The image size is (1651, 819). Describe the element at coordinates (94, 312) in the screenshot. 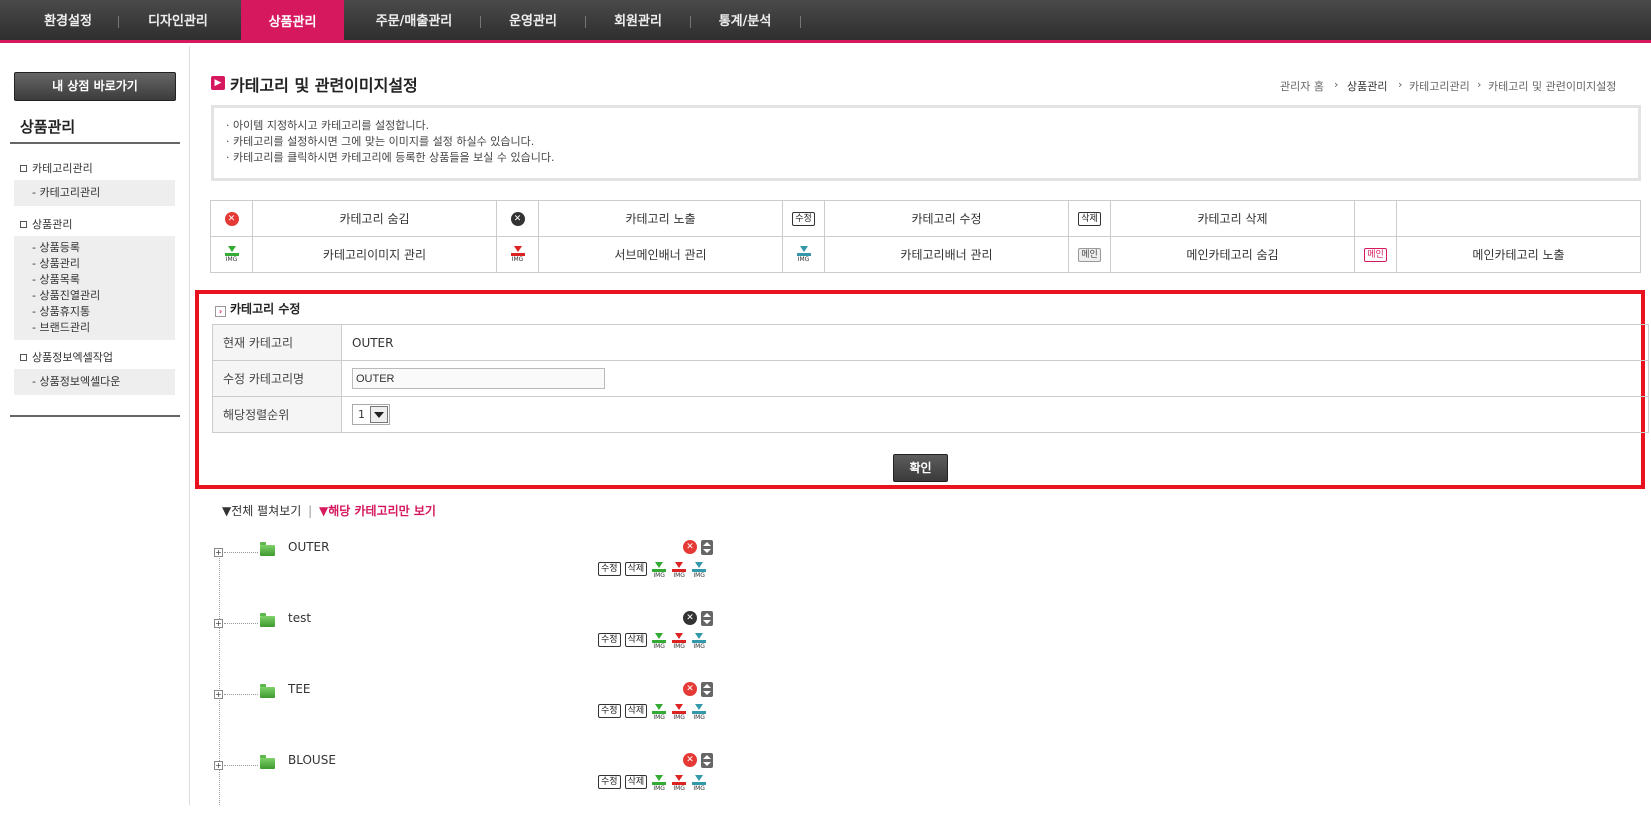

I see `sidebar-item-product-trash: - 상품휴지통` at that location.